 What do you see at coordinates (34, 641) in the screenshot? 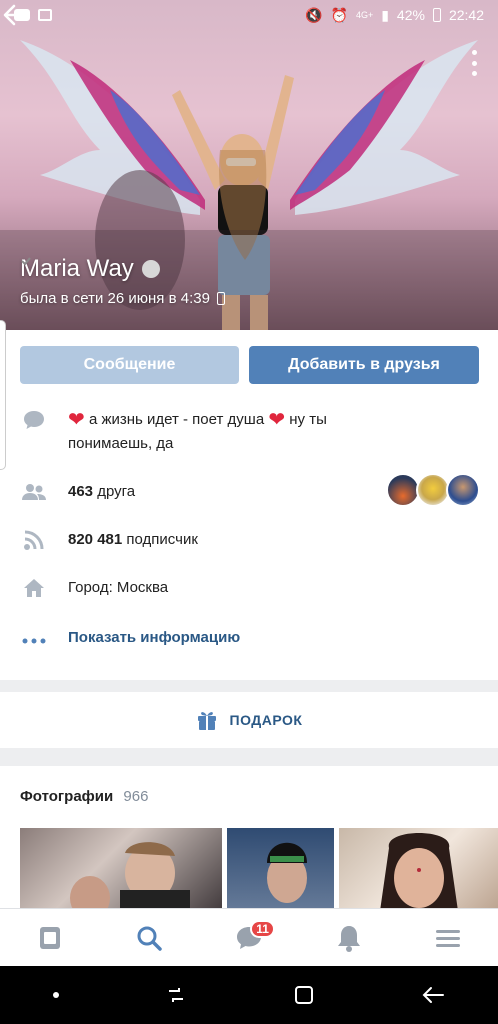
I see `dots-icon` at bounding box center [34, 641].